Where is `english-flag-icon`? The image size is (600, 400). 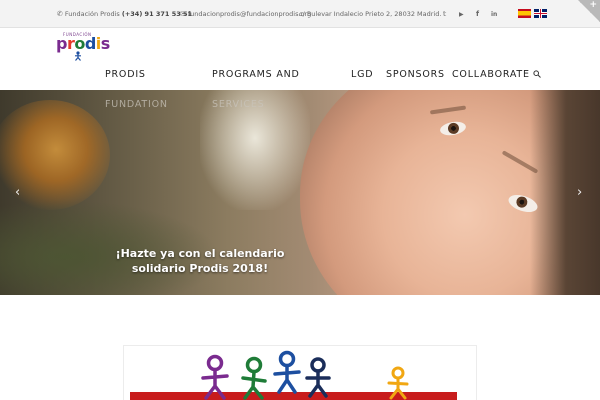 english-flag-icon is located at coordinates (540, 13).